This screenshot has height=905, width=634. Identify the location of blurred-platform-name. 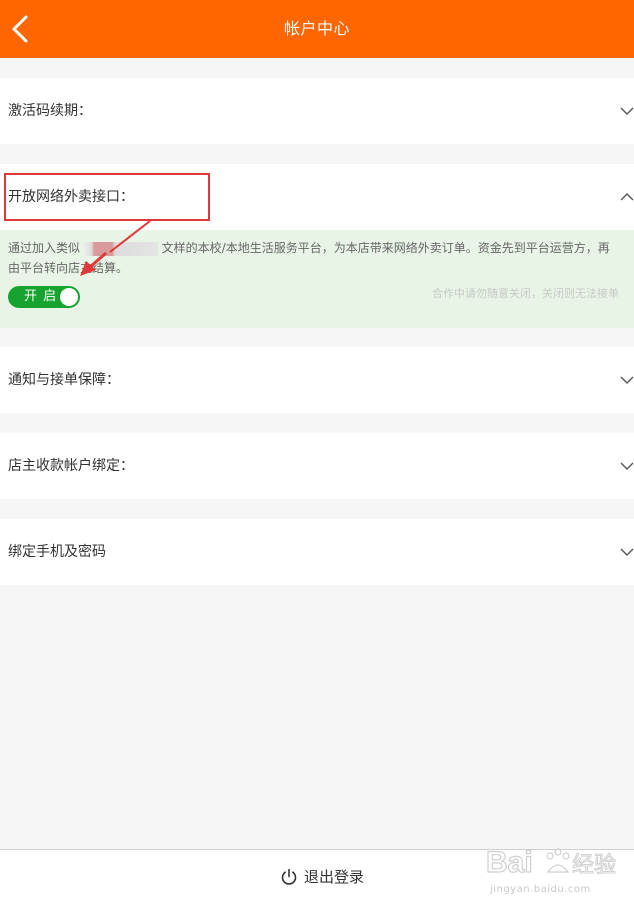
(120, 248).